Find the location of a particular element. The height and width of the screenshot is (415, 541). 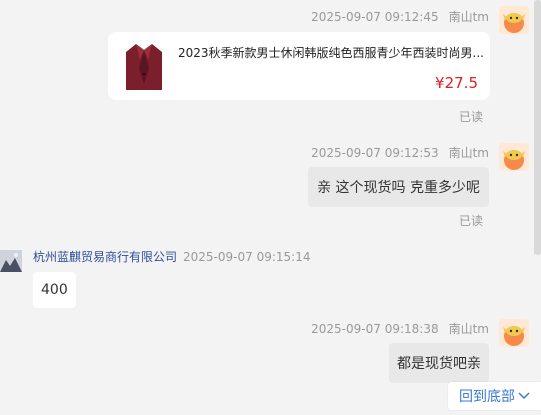

message-time: 2025-09-07 09:18:38 is located at coordinates (375, 329).